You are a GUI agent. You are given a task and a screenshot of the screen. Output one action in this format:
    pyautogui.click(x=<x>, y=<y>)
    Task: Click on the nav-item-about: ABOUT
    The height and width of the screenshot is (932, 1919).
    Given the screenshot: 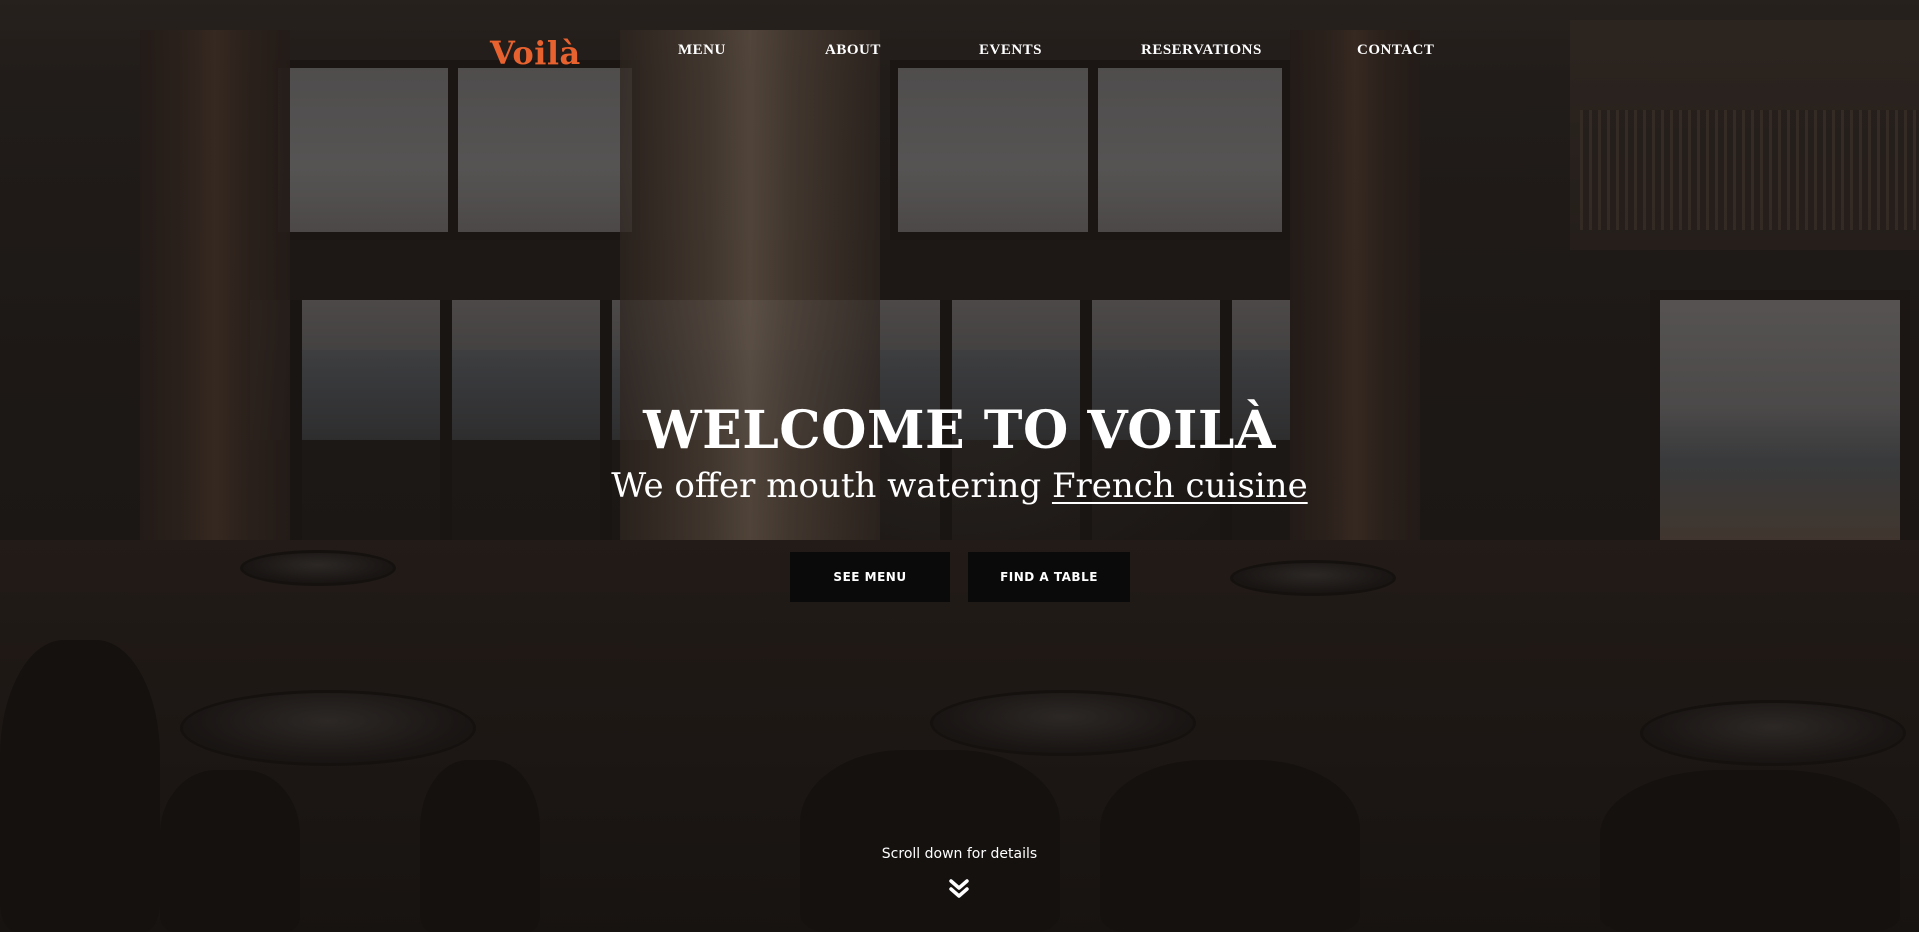 What is the action you would take?
    pyautogui.click(x=853, y=50)
    